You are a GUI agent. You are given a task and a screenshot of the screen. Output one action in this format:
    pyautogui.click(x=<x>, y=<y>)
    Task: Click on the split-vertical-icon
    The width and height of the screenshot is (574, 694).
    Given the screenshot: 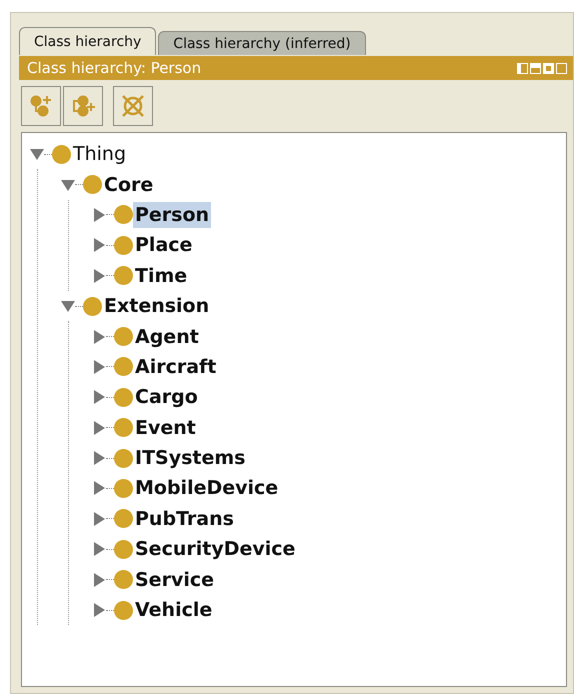 What is the action you would take?
    pyautogui.click(x=522, y=68)
    